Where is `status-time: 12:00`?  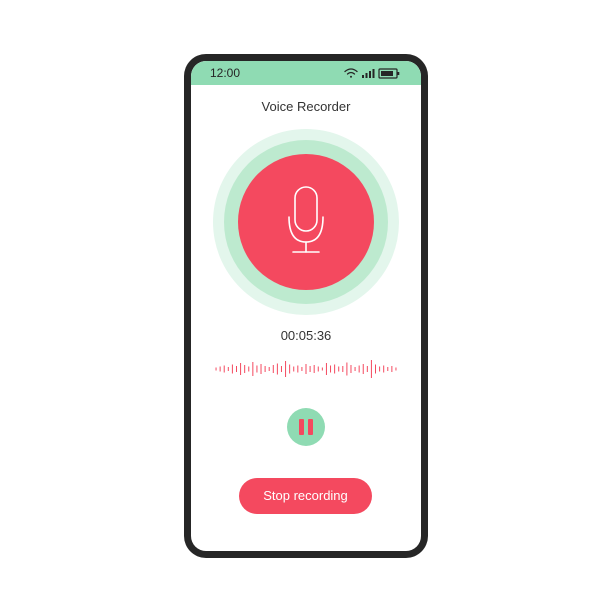
status-time: 12:00 is located at coordinates (225, 73).